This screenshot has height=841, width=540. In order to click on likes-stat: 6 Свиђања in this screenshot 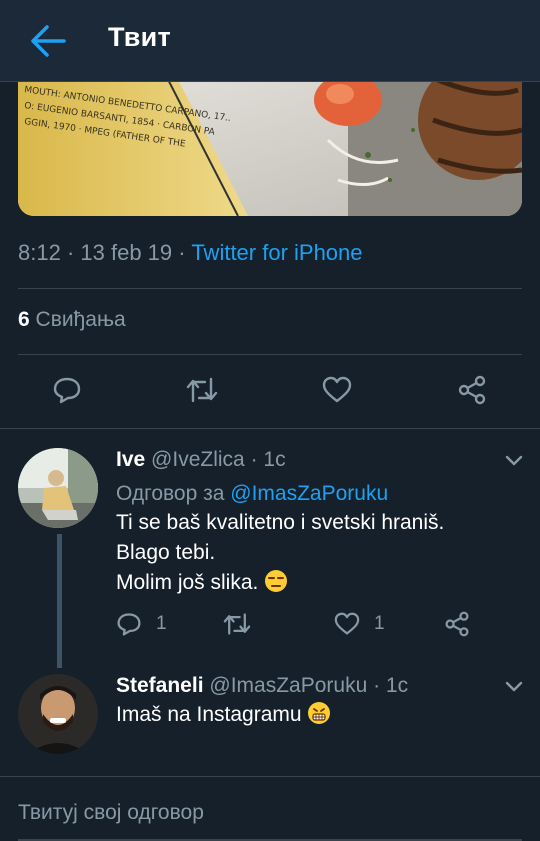, I will do `click(72, 320)`.